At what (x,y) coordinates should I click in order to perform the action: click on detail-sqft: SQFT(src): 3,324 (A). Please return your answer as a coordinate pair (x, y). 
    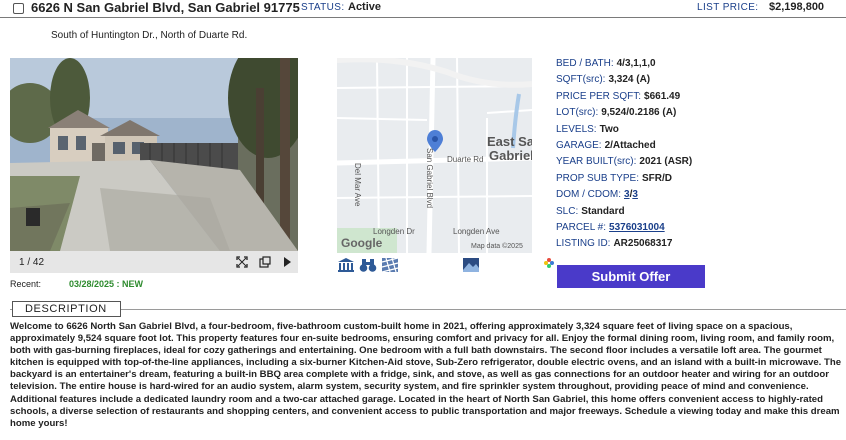
    Looking at the image, I should click on (603, 81).